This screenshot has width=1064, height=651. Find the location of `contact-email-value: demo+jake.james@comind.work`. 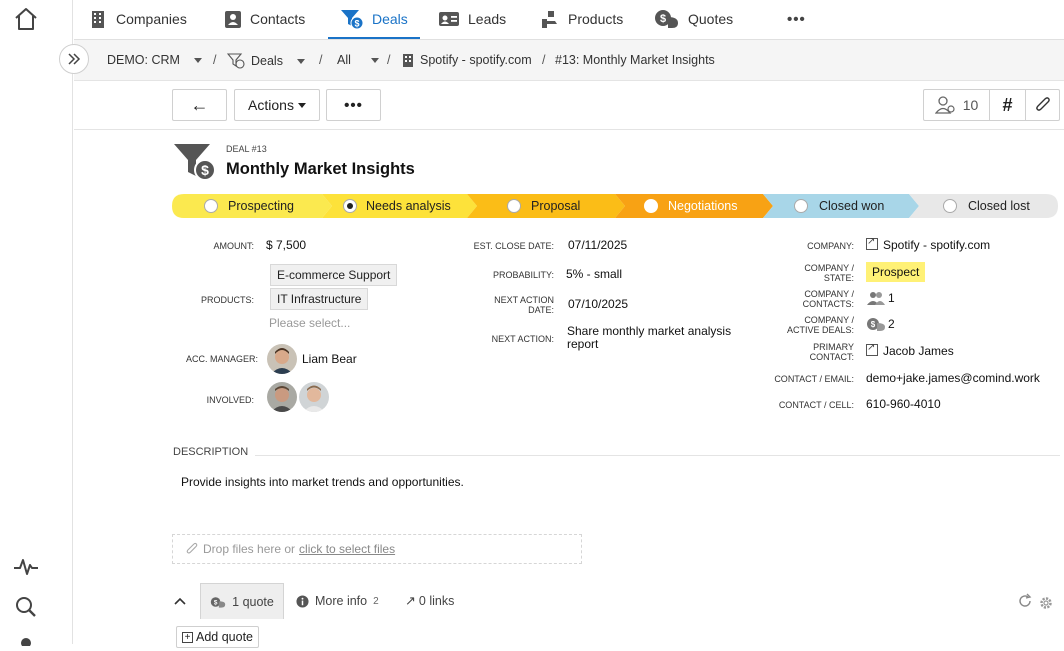

contact-email-value: demo+jake.james@comind.work is located at coordinates (953, 378).